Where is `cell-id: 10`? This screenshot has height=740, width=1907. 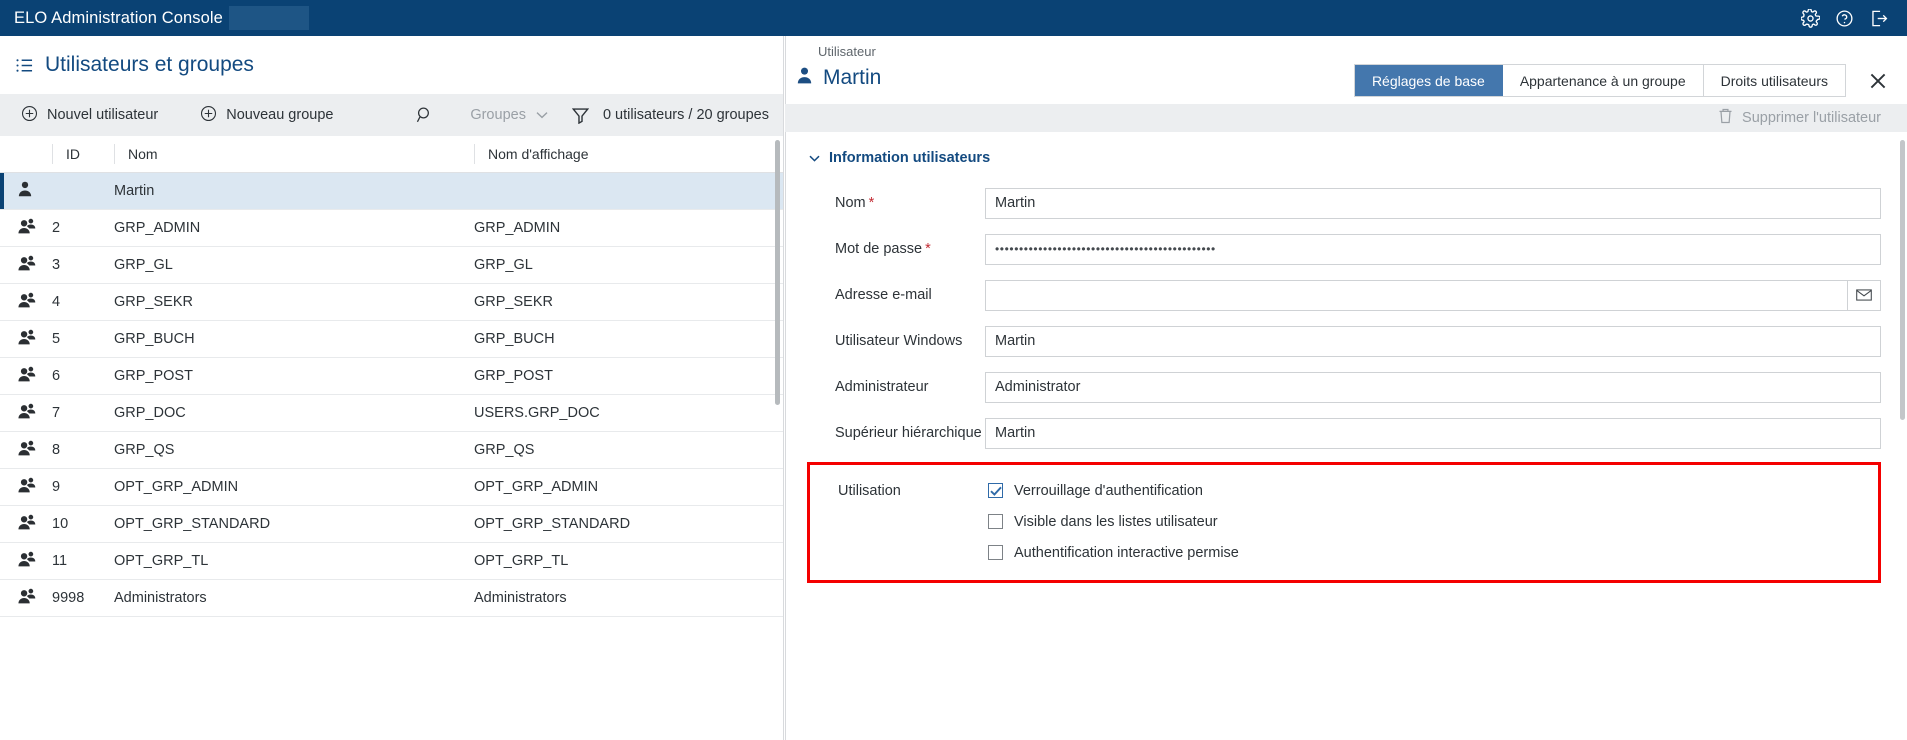
cell-id: 10 is located at coordinates (83, 524).